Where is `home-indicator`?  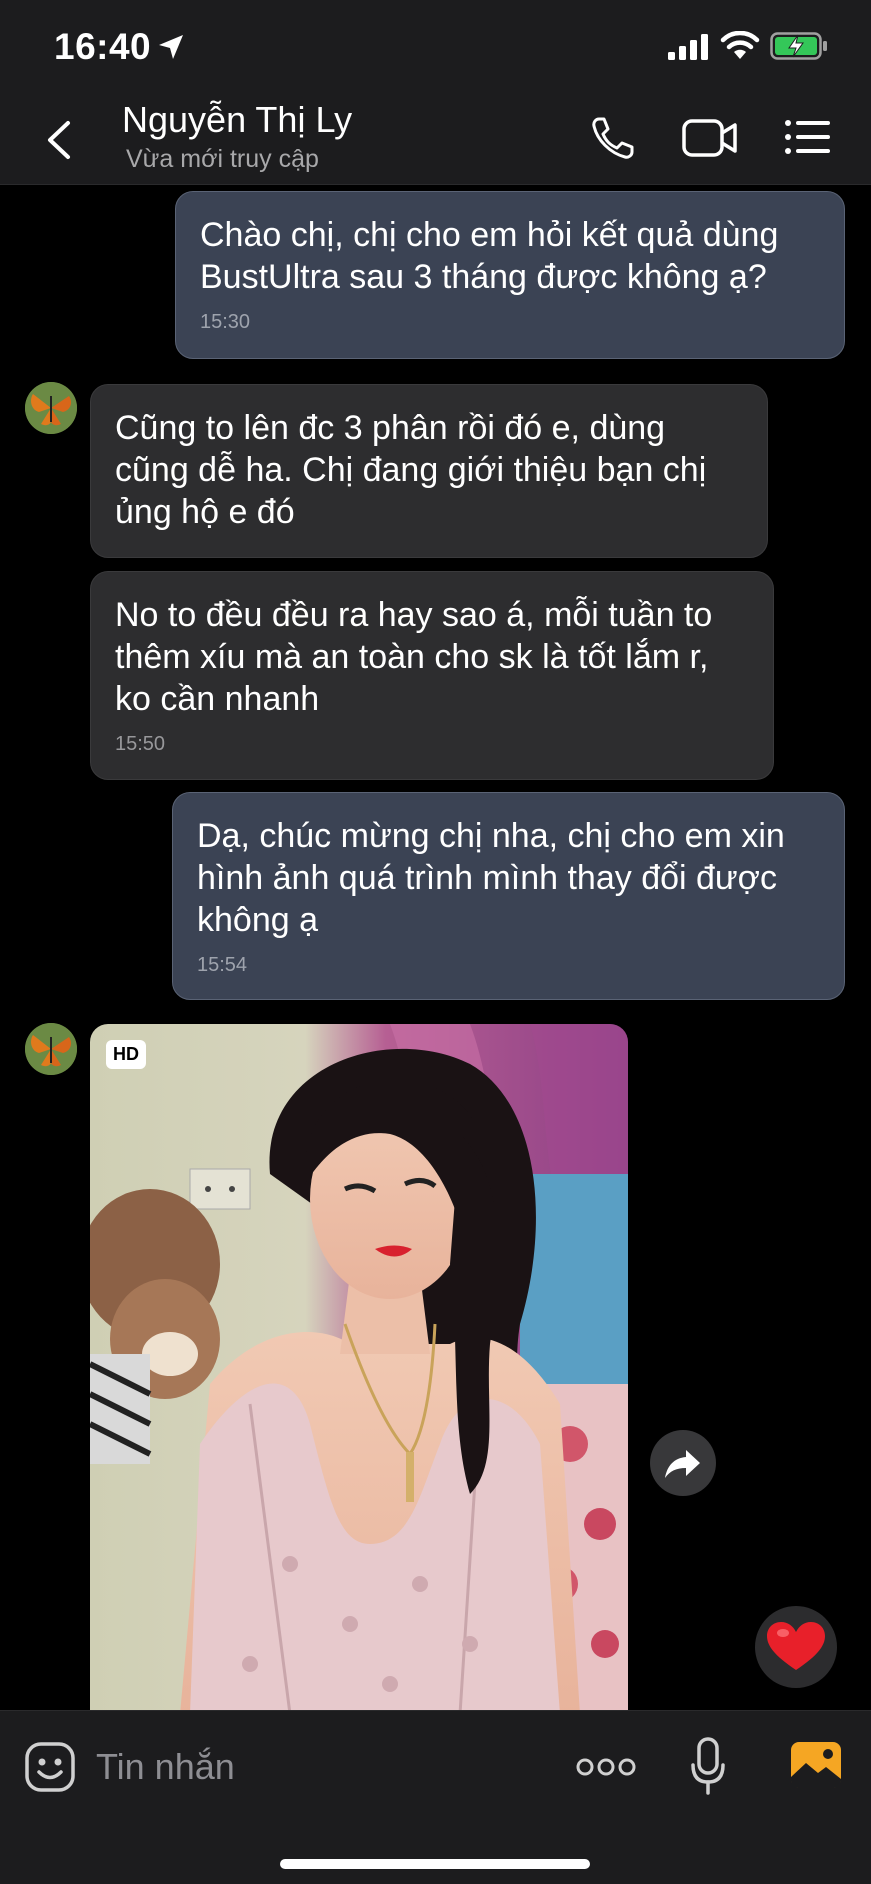
home-indicator is located at coordinates (435, 1864).